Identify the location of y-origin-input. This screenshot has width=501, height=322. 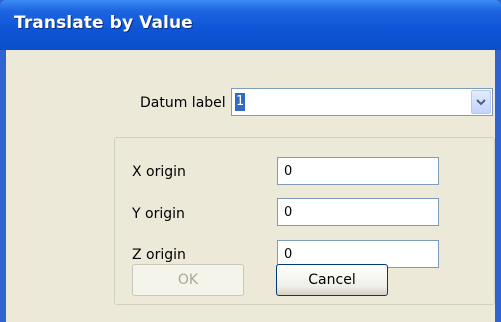
(358, 212).